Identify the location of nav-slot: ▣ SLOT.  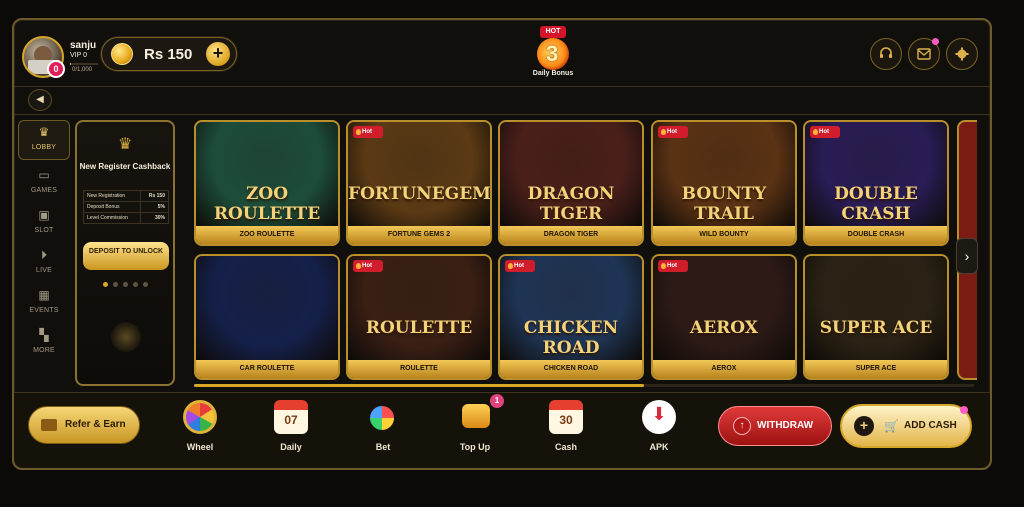
(44, 224).